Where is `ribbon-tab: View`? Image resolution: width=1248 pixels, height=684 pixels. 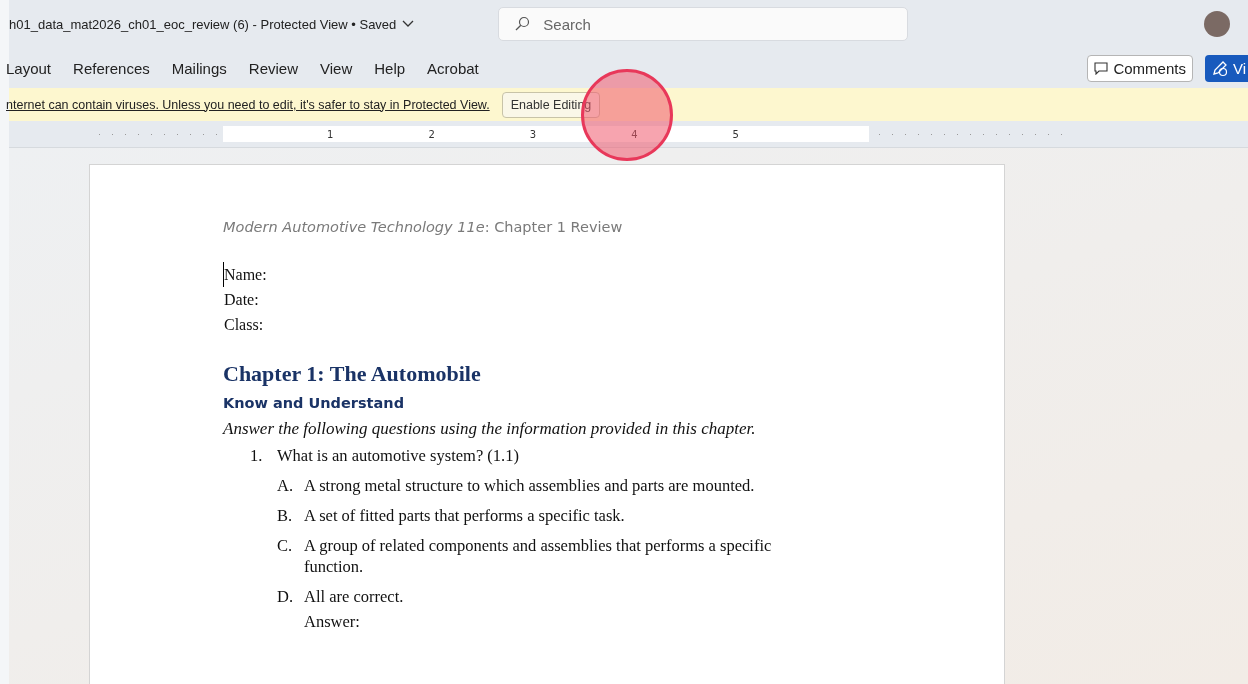
ribbon-tab: View is located at coordinates (336, 68).